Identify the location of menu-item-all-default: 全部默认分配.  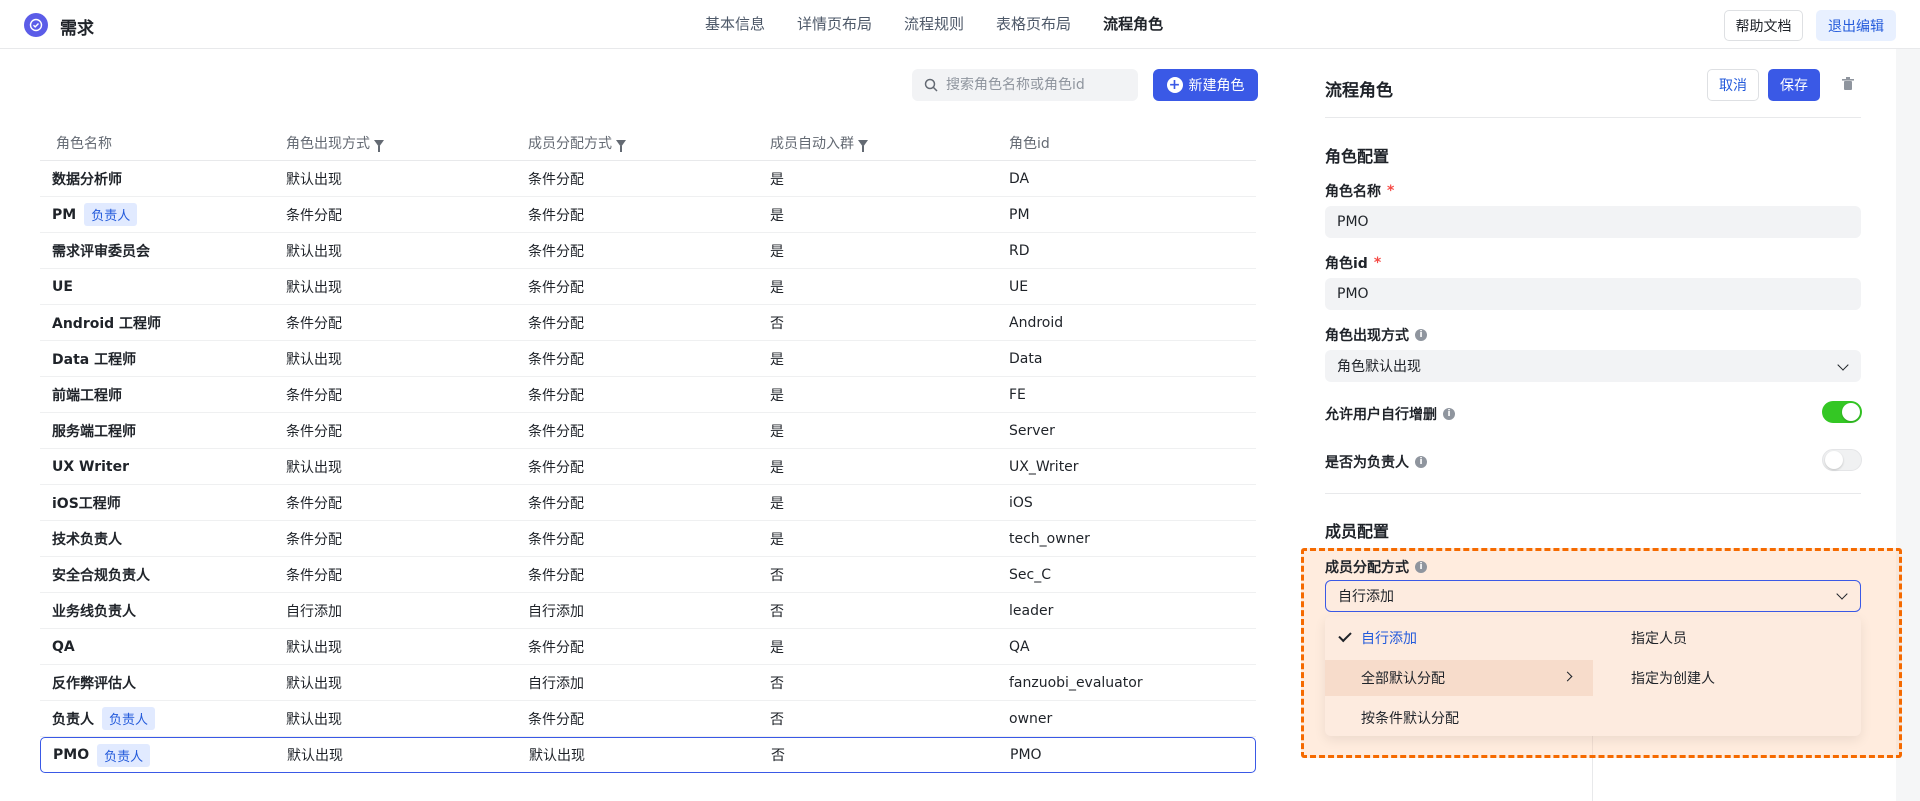
(1459, 678).